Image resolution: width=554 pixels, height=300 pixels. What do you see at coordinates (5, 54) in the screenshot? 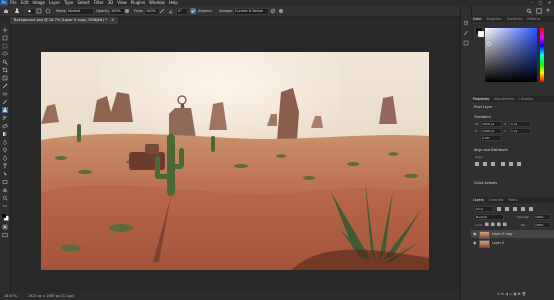
I see `lasso-tool-icon` at bounding box center [5, 54].